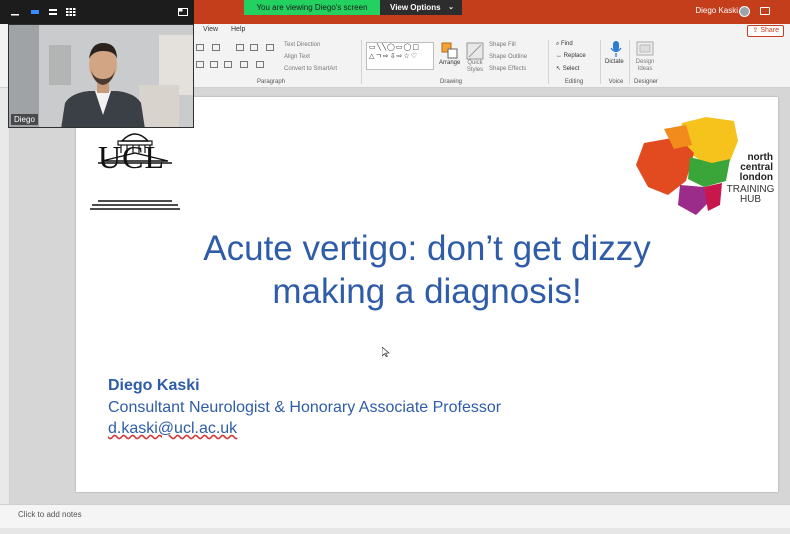 The width and height of the screenshot is (790, 534). What do you see at coordinates (616, 49) in the screenshot?
I see `microphone-icon` at bounding box center [616, 49].